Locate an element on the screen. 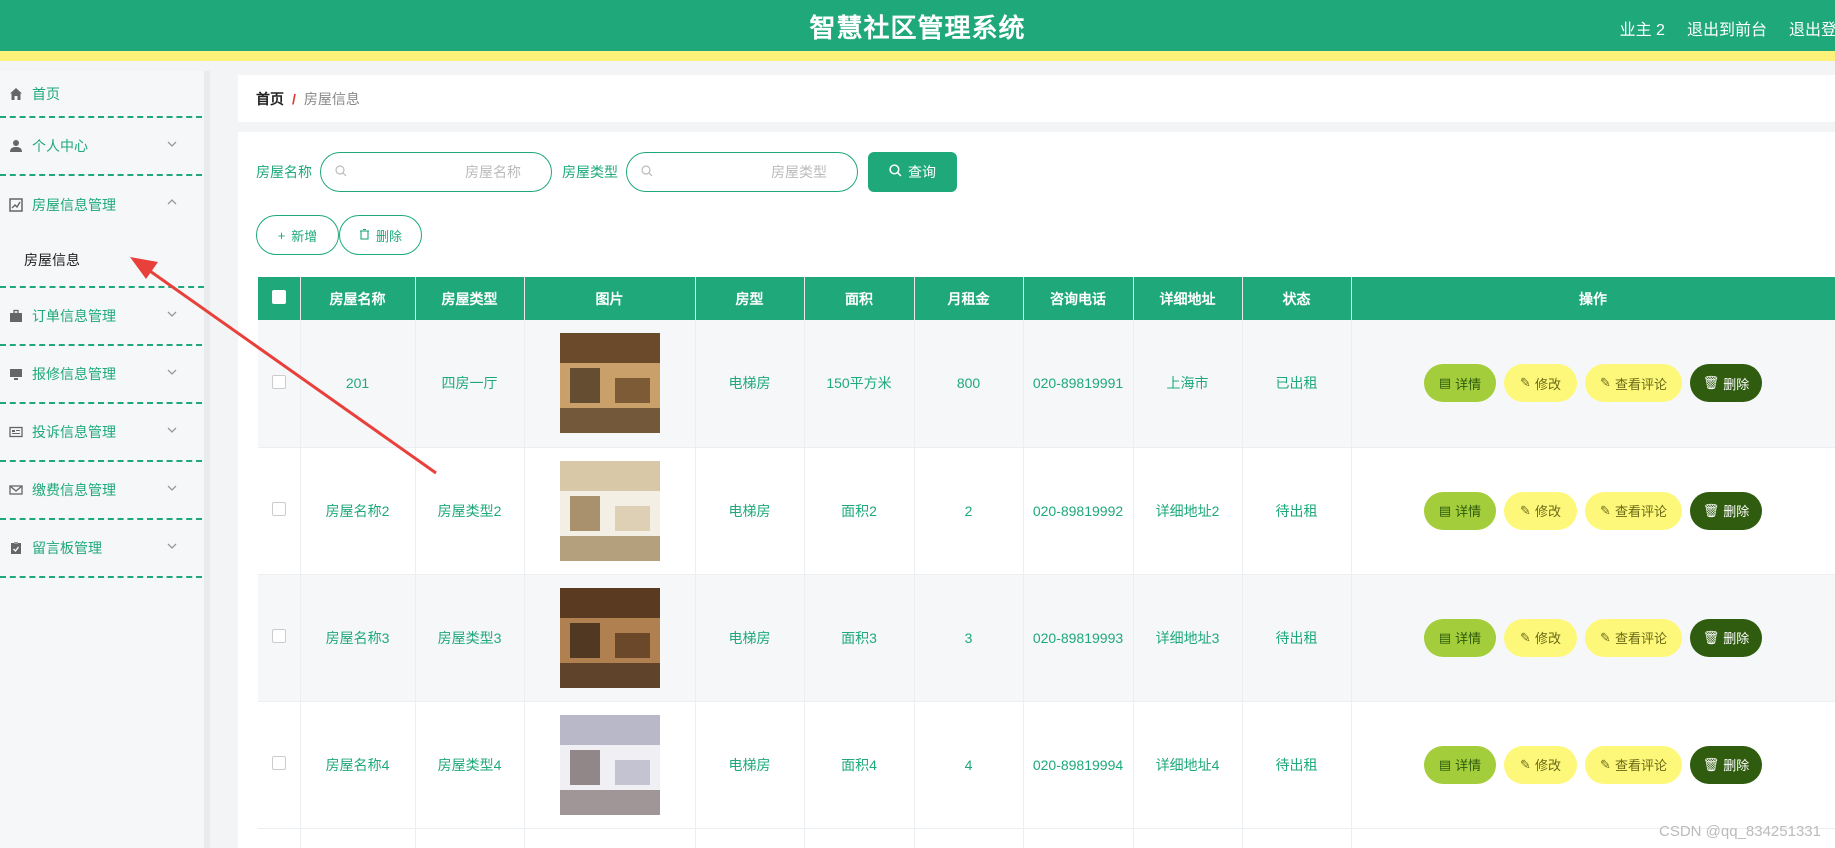 The width and height of the screenshot is (1835, 848). user-name-link: 业主 2 is located at coordinates (1642, 28).